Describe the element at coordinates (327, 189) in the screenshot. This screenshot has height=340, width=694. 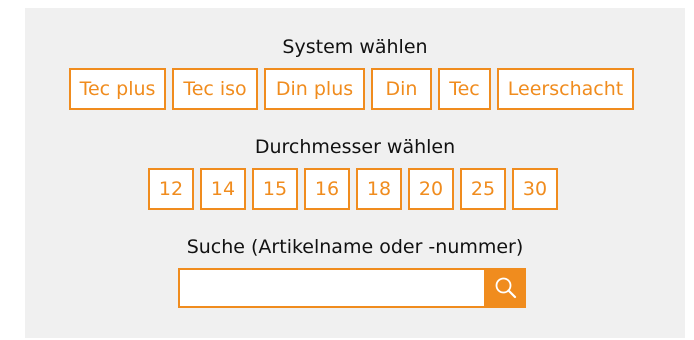
I see `diameter-option-16: 16` at that location.